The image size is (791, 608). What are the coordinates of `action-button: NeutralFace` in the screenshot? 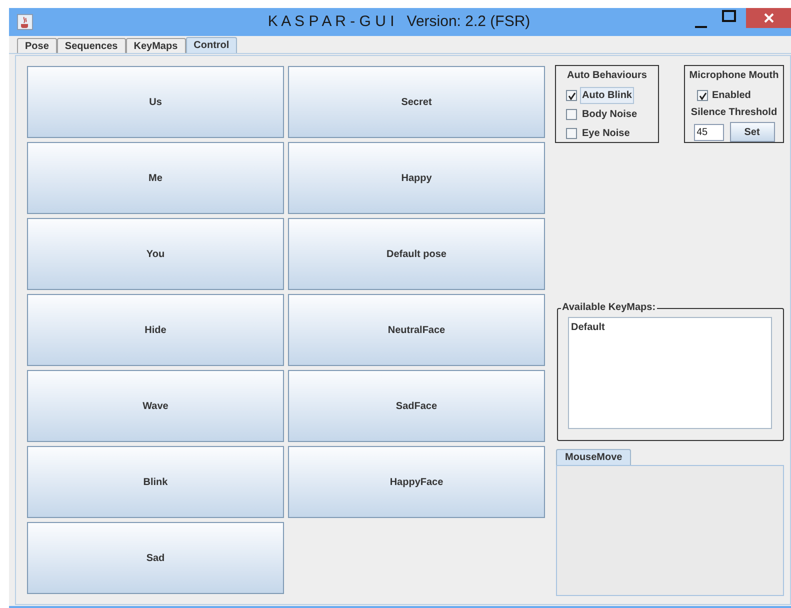 It's located at (416, 330).